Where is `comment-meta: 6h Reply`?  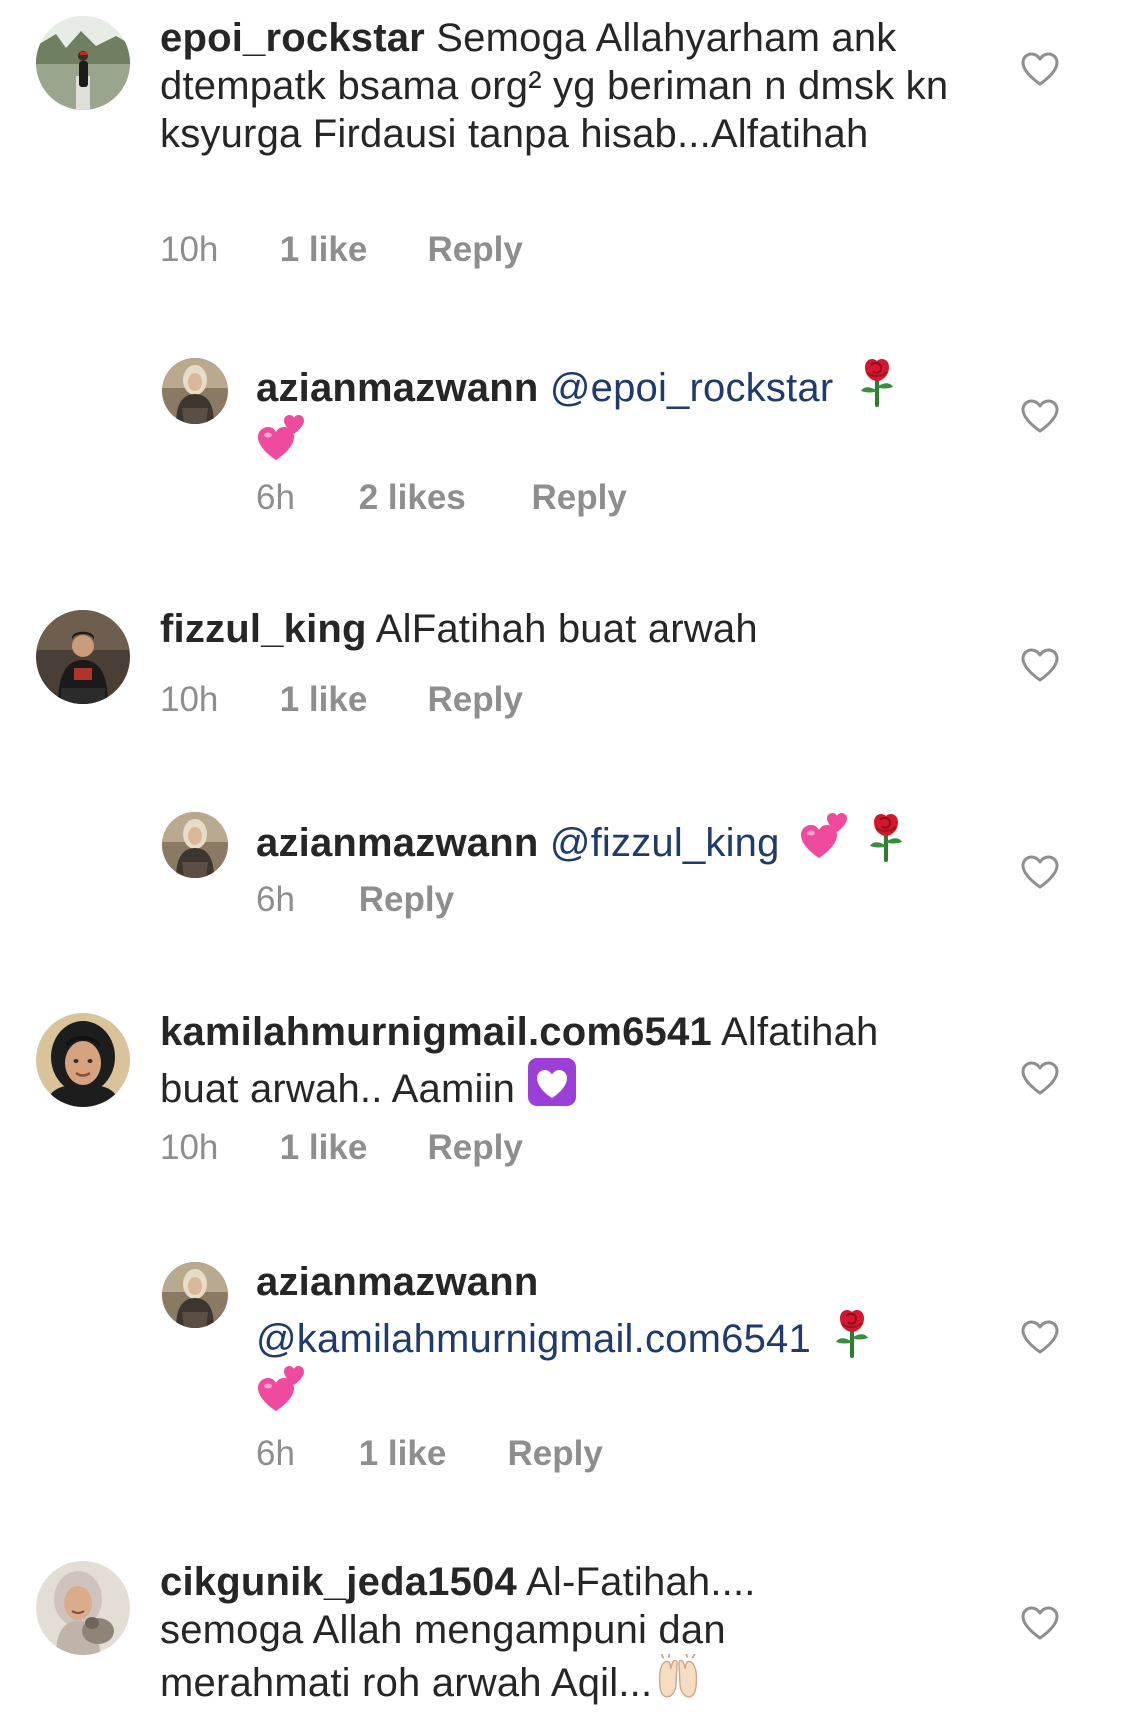 comment-meta: 6h Reply is located at coordinates (355, 900).